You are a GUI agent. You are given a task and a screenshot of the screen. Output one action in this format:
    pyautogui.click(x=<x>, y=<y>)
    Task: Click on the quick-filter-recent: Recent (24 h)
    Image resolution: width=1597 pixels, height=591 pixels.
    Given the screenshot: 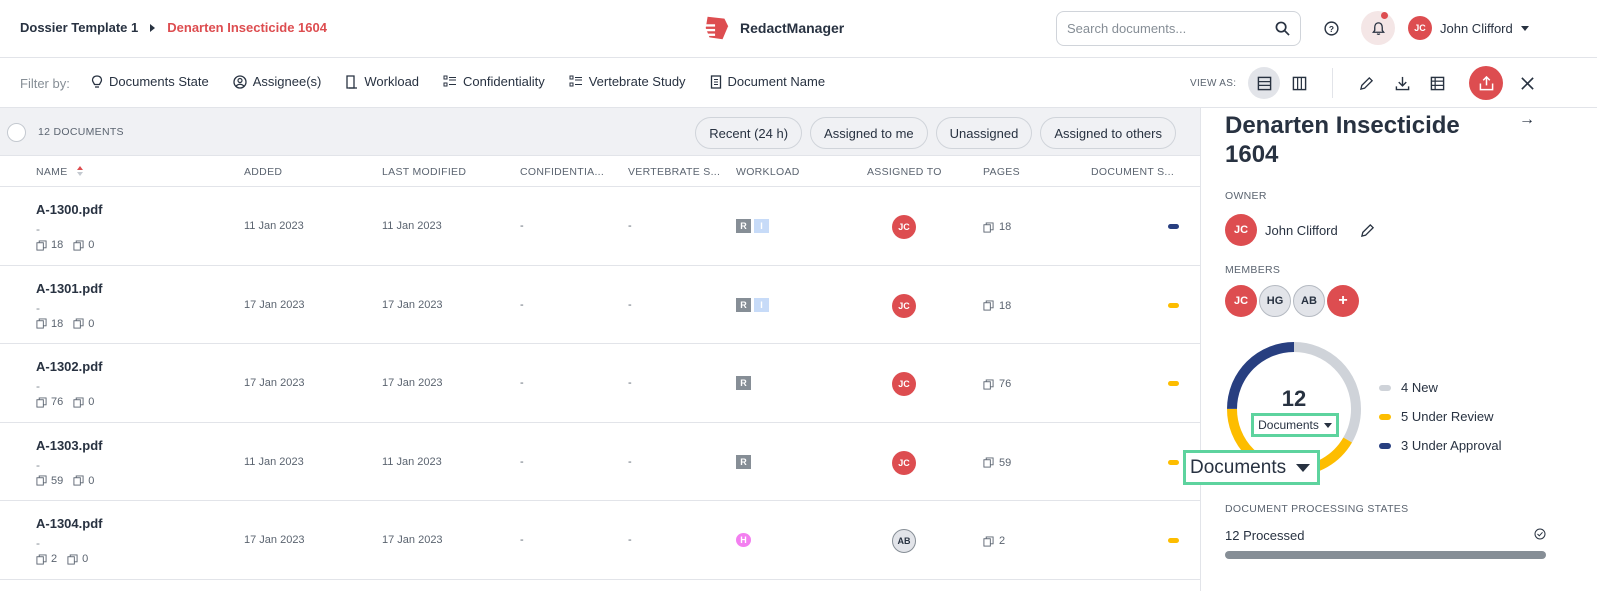 What is the action you would take?
    pyautogui.click(x=749, y=133)
    